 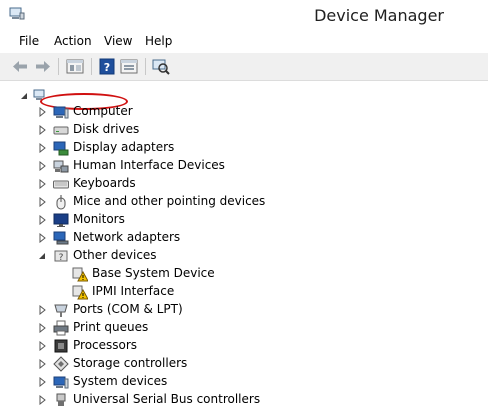 What do you see at coordinates (118, 41) in the screenshot?
I see `menu-view: View` at bounding box center [118, 41].